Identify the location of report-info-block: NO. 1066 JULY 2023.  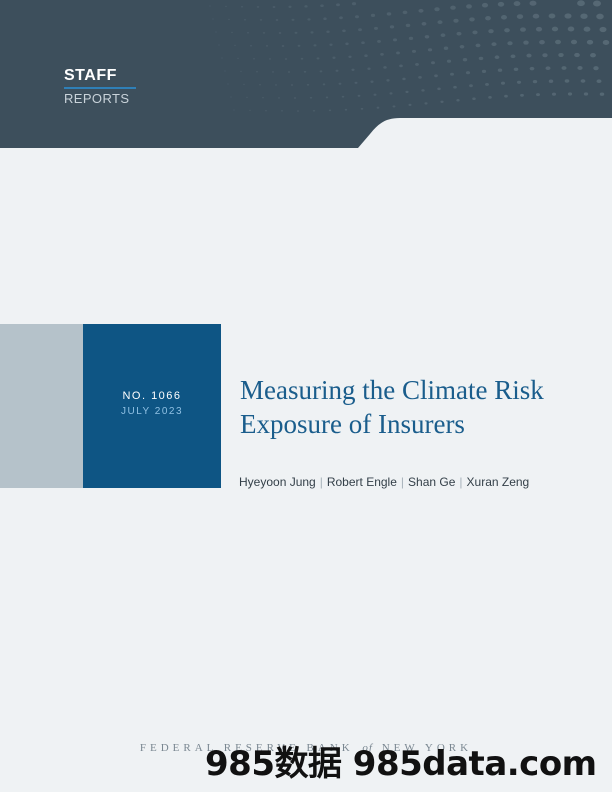
(152, 406).